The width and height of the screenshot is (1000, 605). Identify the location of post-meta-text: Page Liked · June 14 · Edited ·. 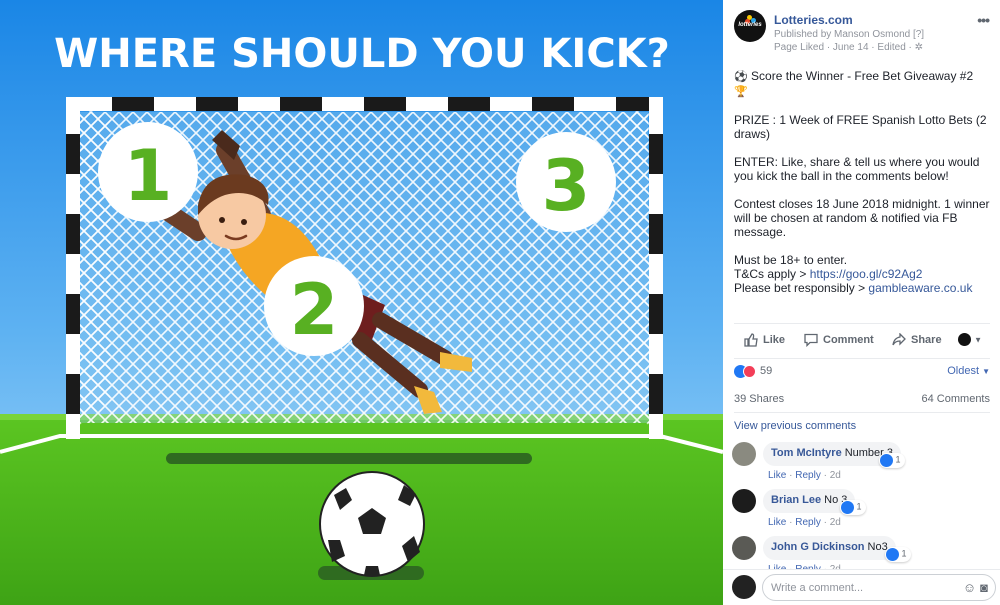
(843, 47).